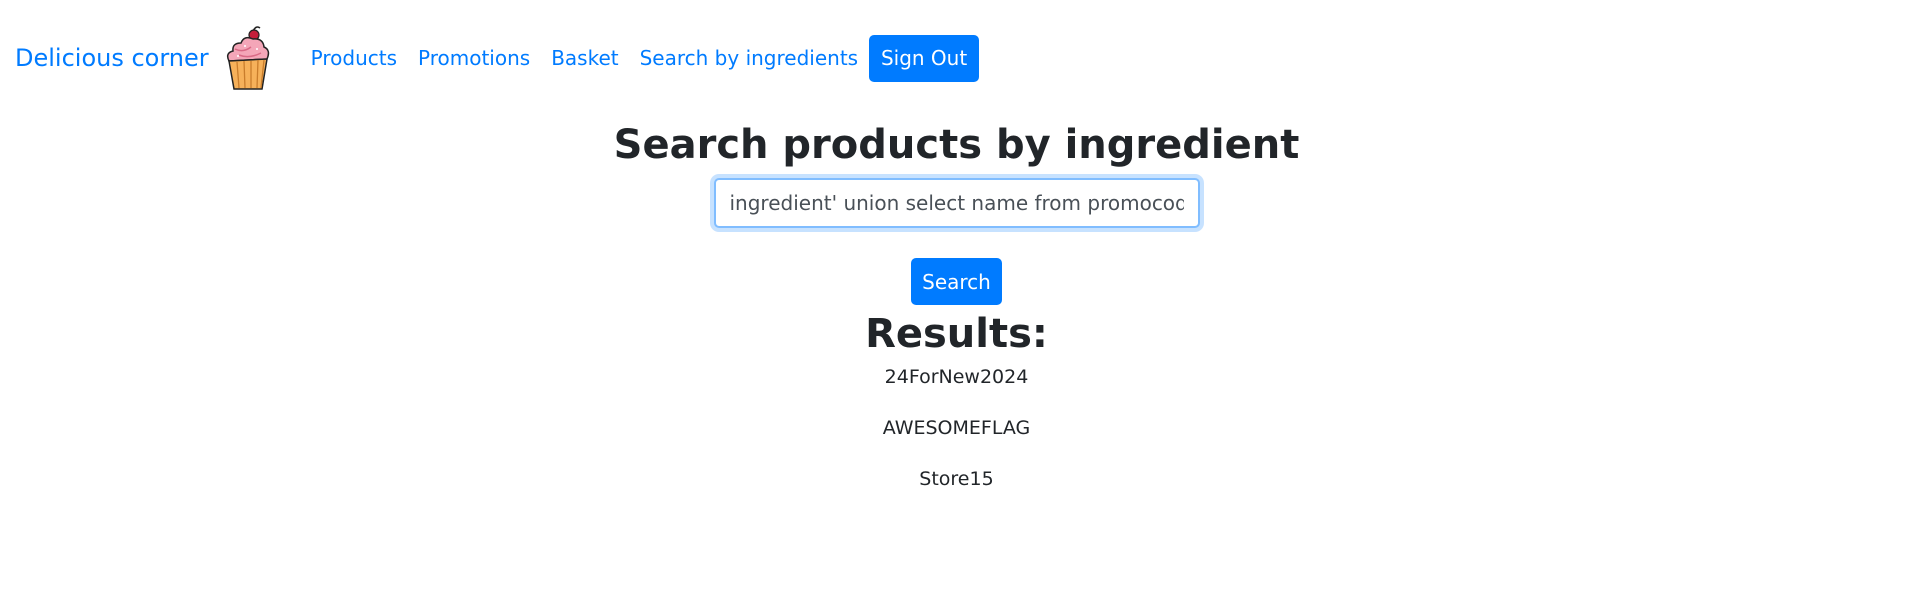 This screenshot has width=1913, height=602. Describe the element at coordinates (956, 145) in the screenshot. I see `page-title: Search products by ingredient` at that location.